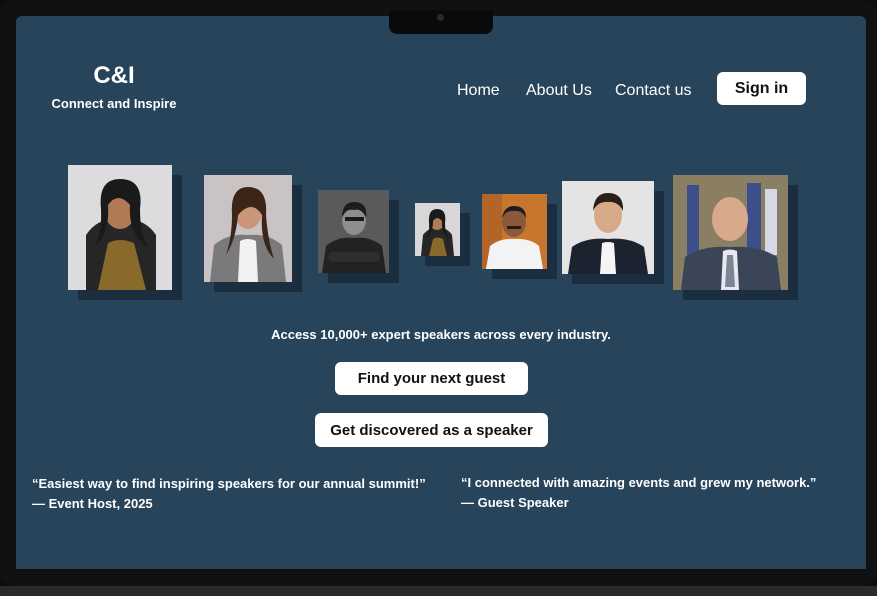 The image size is (877, 596). What do you see at coordinates (478, 91) in the screenshot?
I see `nav-link-home: Home` at bounding box center [478, 91].